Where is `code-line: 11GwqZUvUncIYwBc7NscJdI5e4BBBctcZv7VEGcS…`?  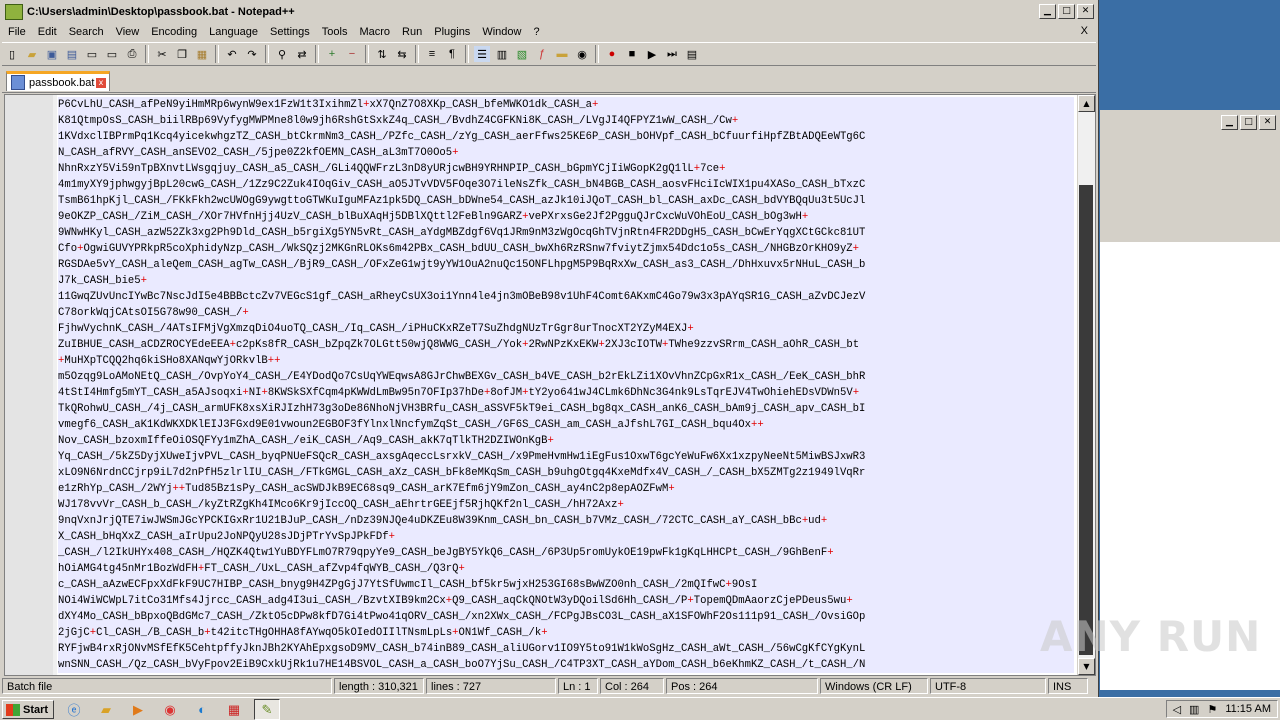
code-line: 11GwqZUvUncIYwBc7NscJdI5e4BBBctcZv7VEGcS… is located at coordinates (566, 297).